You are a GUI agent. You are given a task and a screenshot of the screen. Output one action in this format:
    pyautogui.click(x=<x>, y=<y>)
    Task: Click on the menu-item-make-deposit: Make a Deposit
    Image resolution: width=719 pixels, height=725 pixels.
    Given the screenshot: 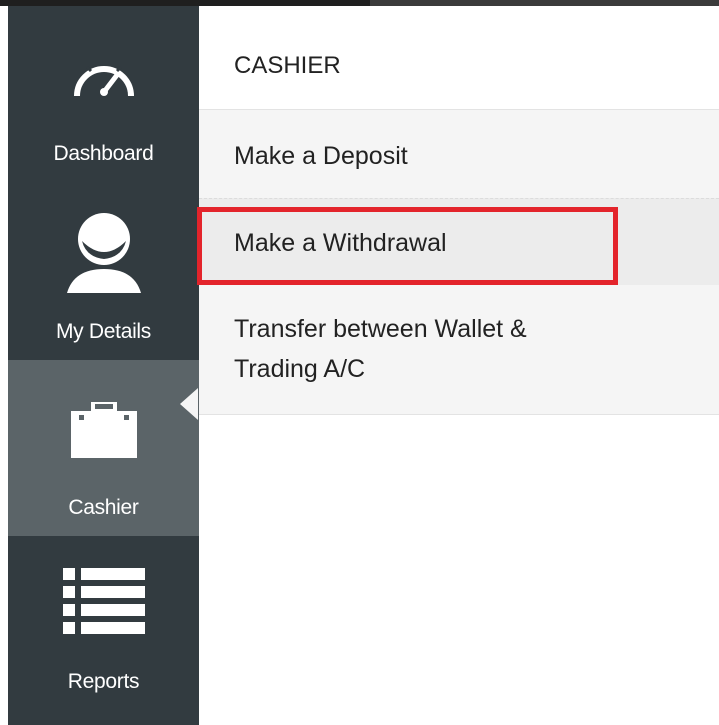 What is the action you would take?
    pyautogui.click(x=459, y=154)
    